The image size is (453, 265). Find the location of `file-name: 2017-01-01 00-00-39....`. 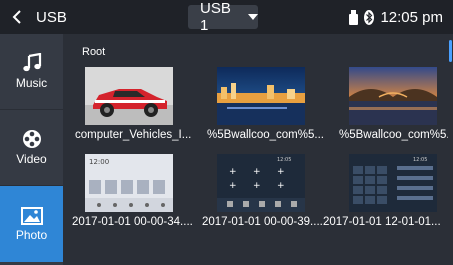

file-name: 2017-01-01 00-00-39.... is located at coordinates (262, 222).